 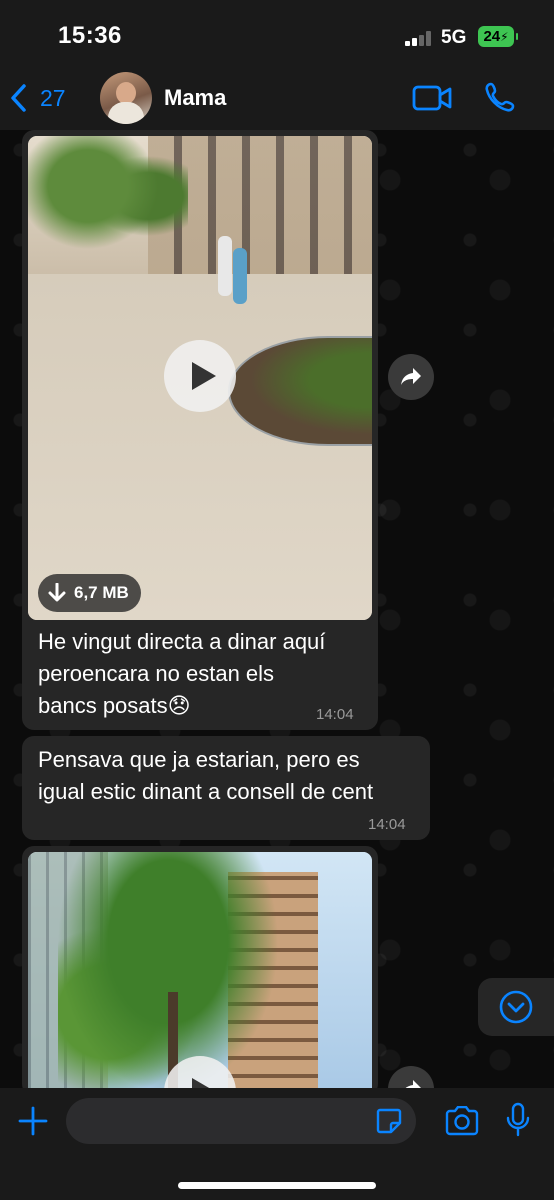 What do you see at coordinates (500, 97) in the screenshot?
I see `phone-icon` at bounding box center [500, 97].